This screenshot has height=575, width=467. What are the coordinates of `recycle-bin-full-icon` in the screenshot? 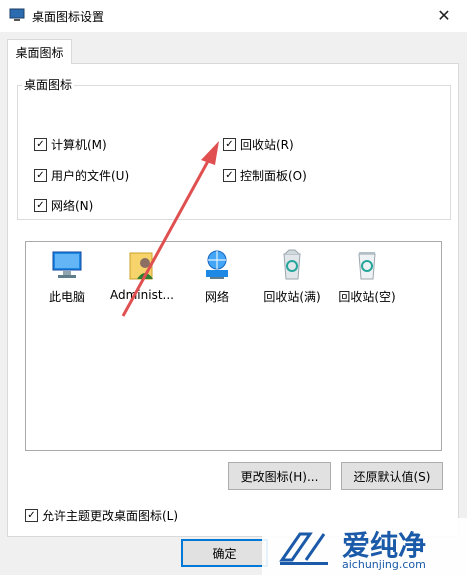 It's located at (292, 264).